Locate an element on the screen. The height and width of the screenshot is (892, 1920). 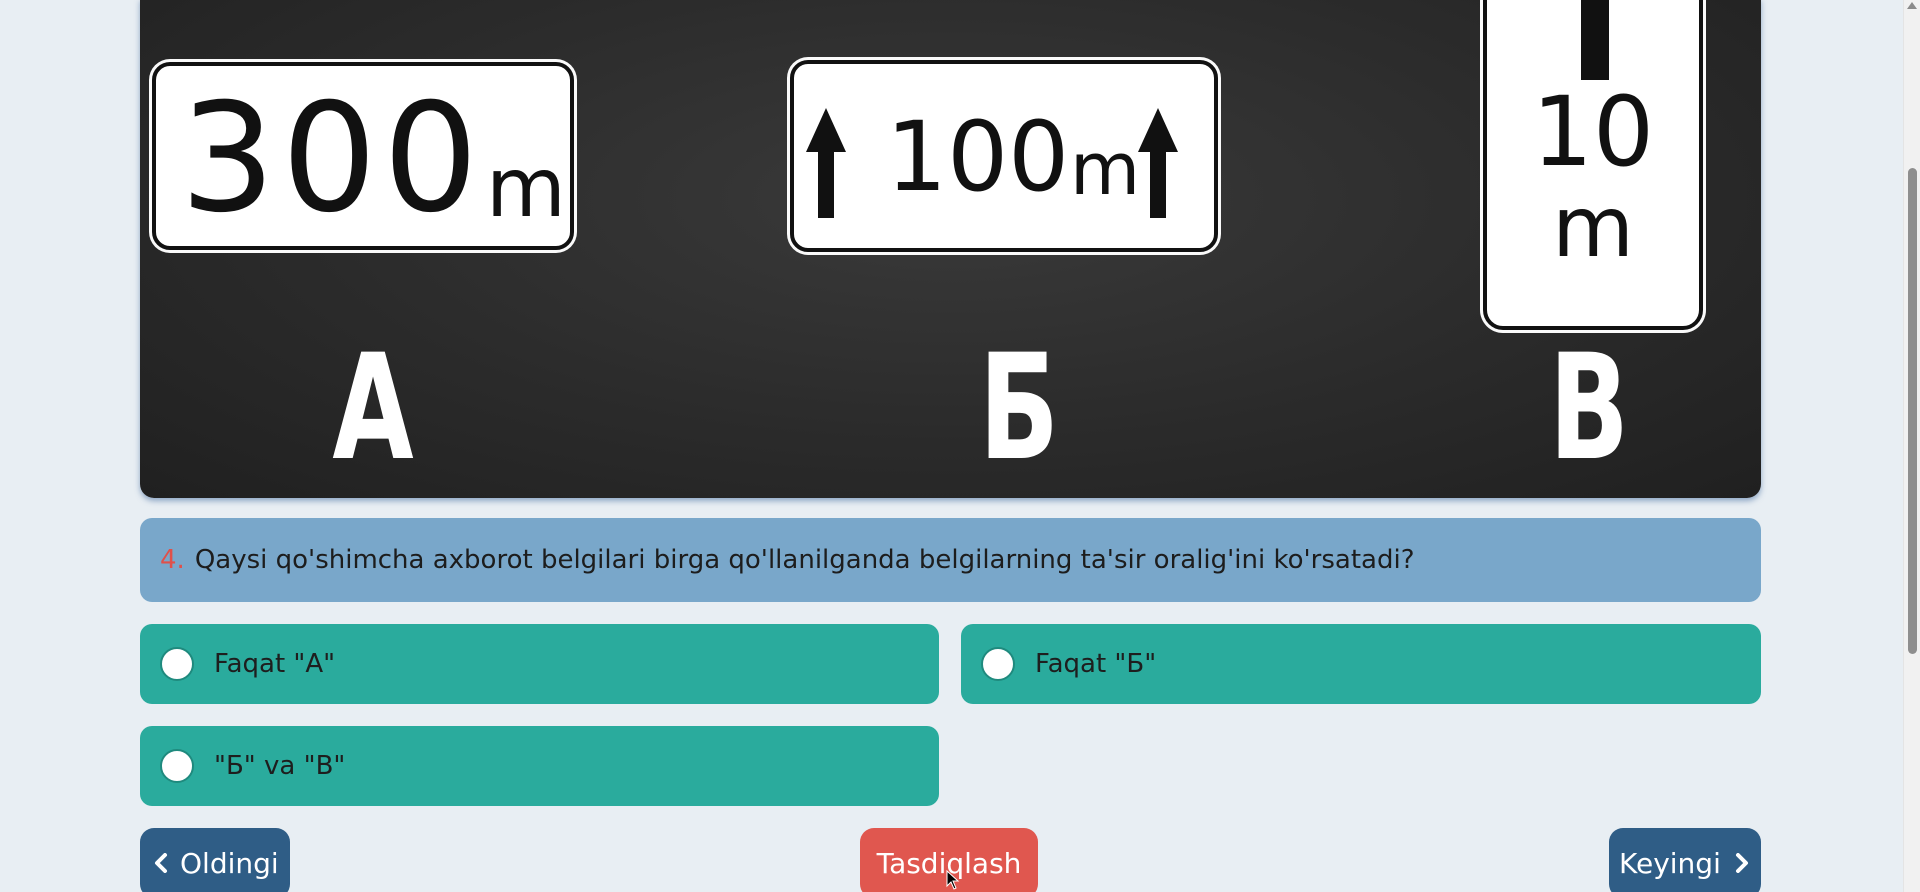
previous-button: Oldingi is located at coordinates (215, 860).